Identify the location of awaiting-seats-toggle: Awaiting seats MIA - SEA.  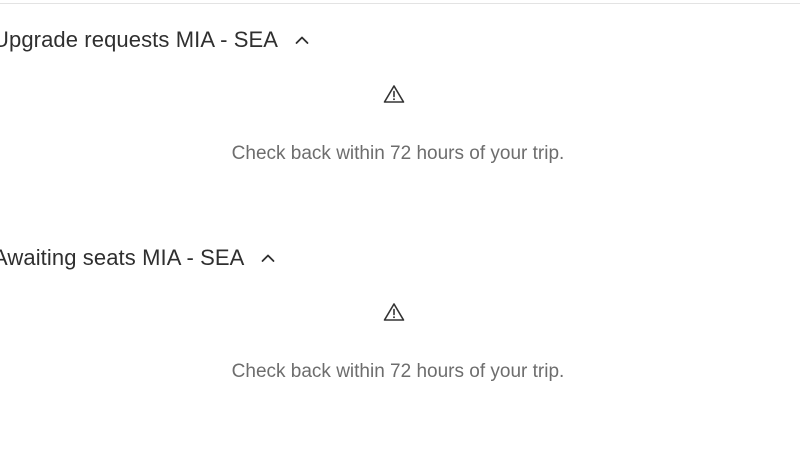
(138, 258).